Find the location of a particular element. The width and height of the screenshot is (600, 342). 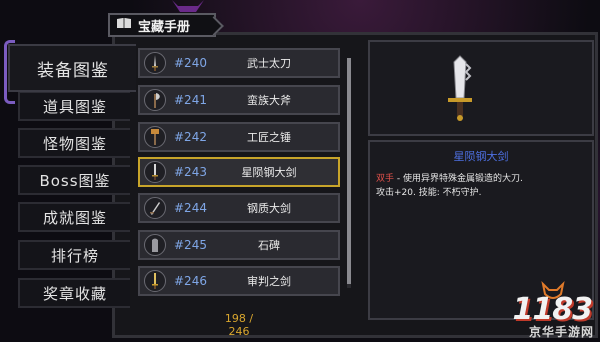

item-number: #243 is located at coordinates (190, 172).